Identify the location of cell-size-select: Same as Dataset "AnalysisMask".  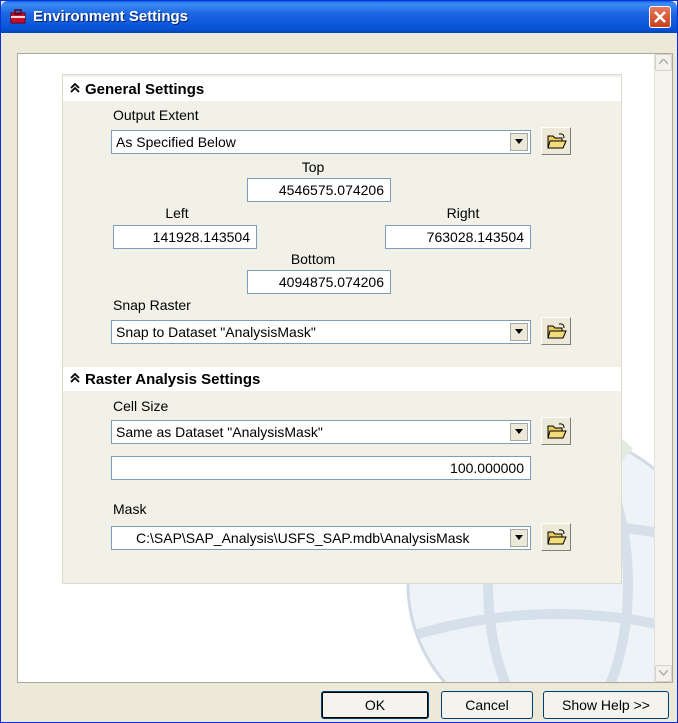
(321, 432).